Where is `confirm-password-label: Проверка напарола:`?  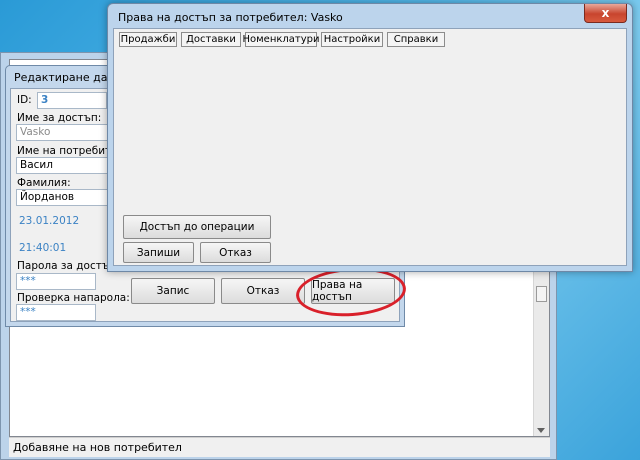
confirm-password-label: Проверка напарола: is located at coordinates (73, 298).